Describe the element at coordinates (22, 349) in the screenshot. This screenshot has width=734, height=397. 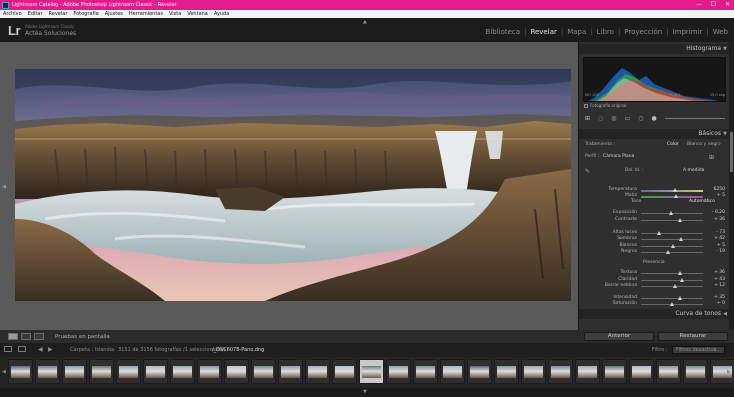
I see `grid-view-icon` at that location.